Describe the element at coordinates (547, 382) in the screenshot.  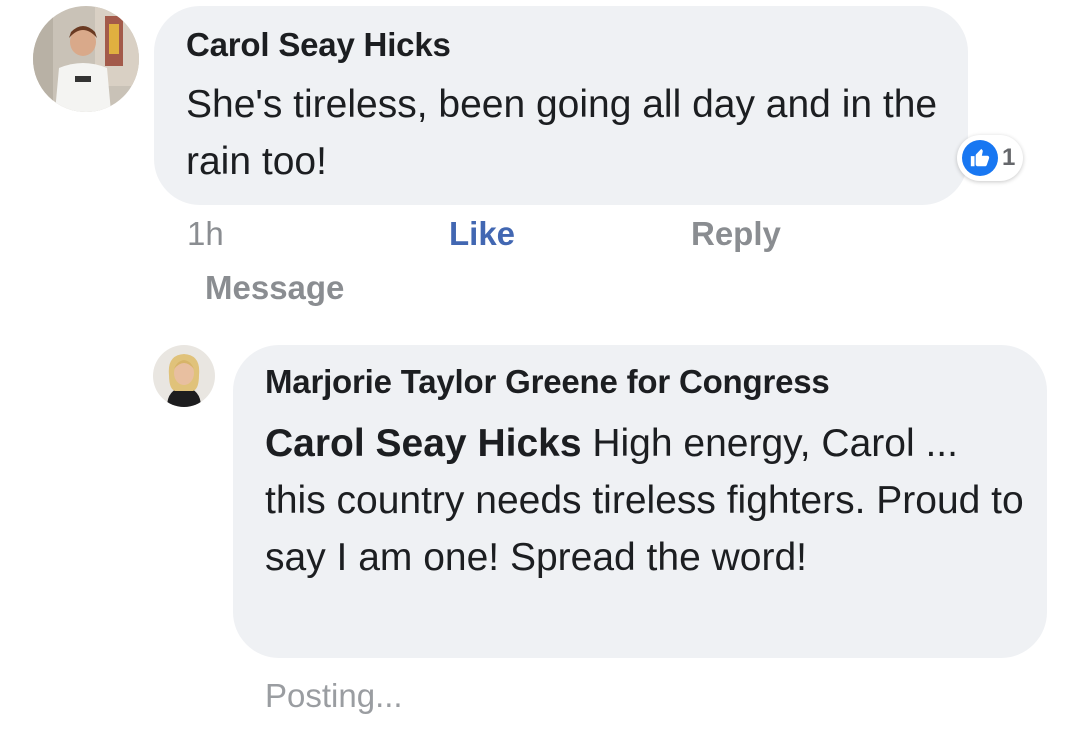
I see `reply-author: Marjorie Taylor Greene for Congress` at that location.